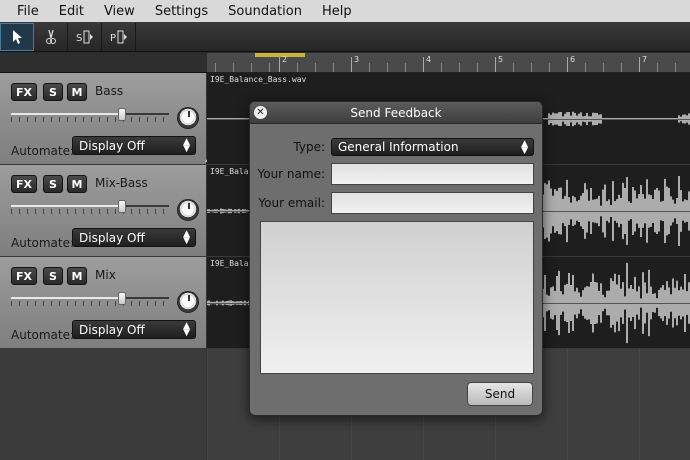 This screenshot has height=460, width=690. I want to click on ruler-number: 4, so click(429, 59).